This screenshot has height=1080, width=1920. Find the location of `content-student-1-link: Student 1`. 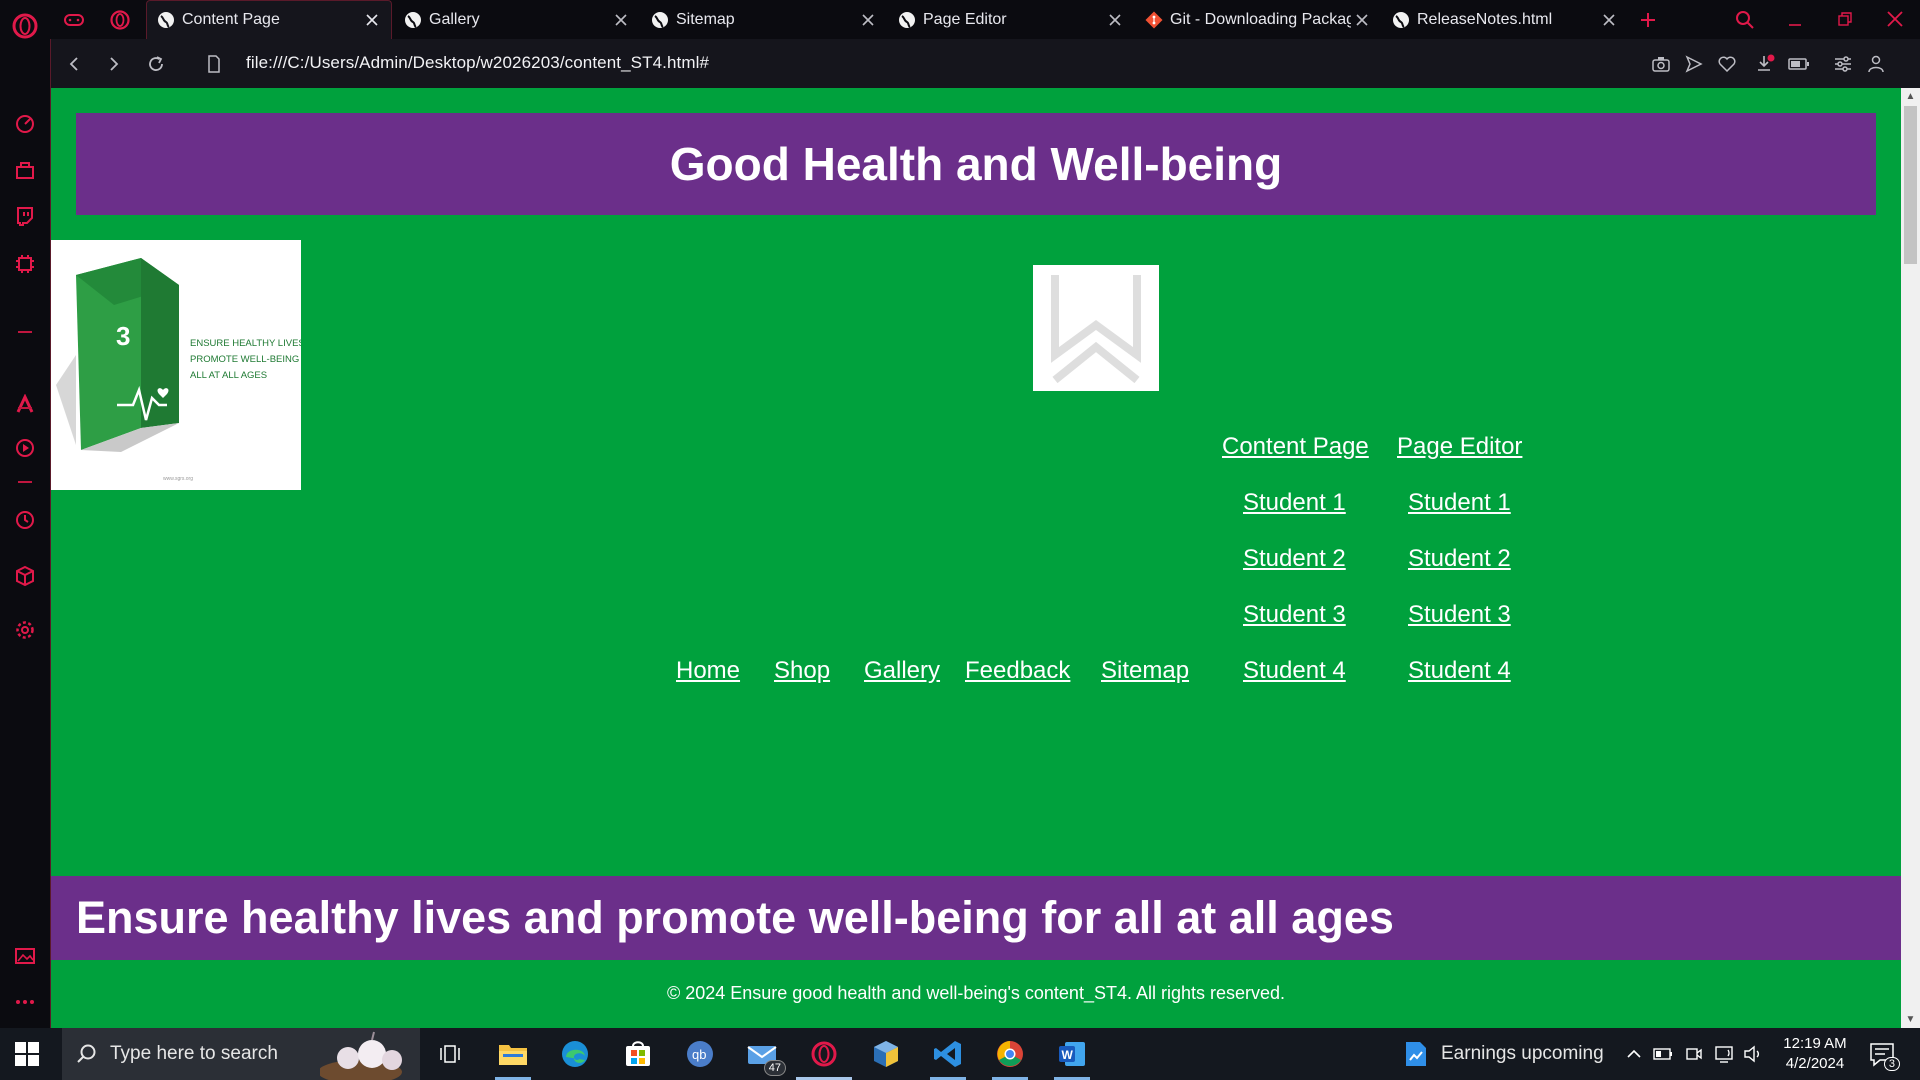

content-student-1-link: Student 1 is located at coordinates (1294, 503).